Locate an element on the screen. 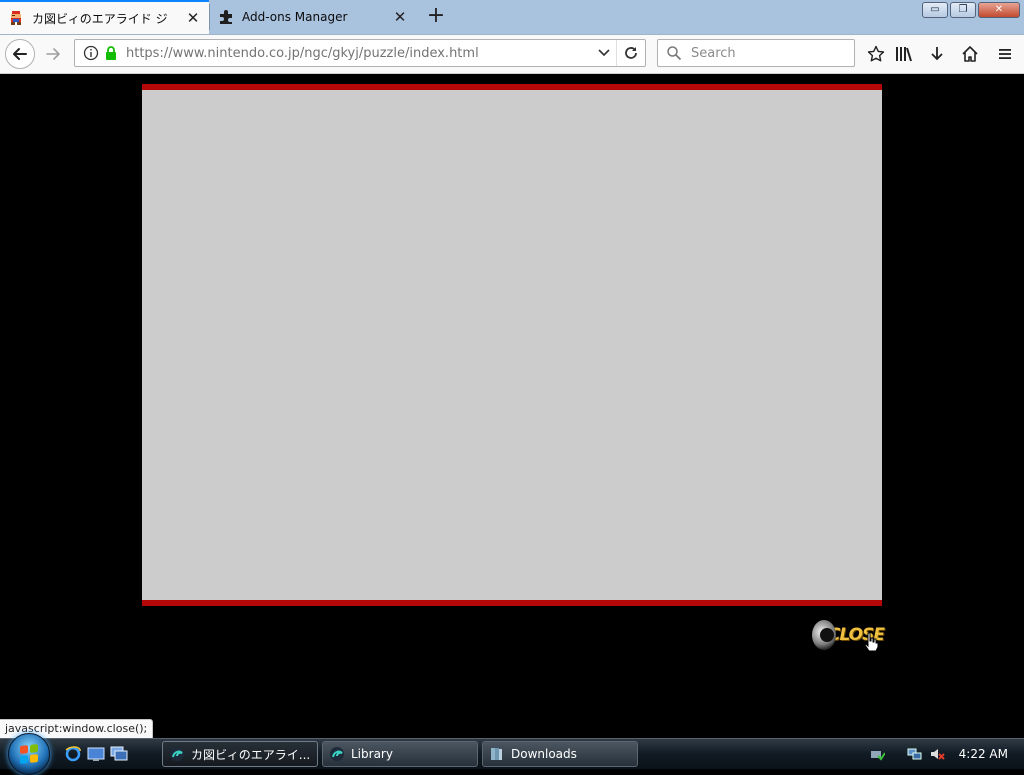  window-controls: ▭ ❐ ✕ is located at coordinates (971, 10).